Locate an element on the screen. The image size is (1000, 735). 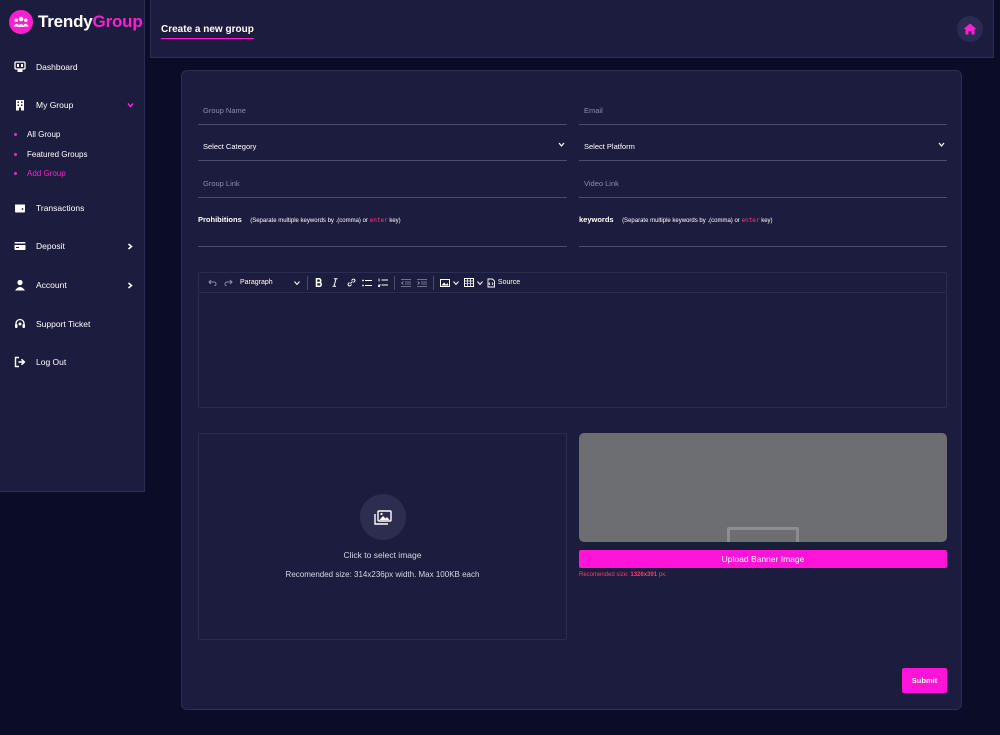
banner-size-value: 1326x391 is located at coordinates (644, 575).